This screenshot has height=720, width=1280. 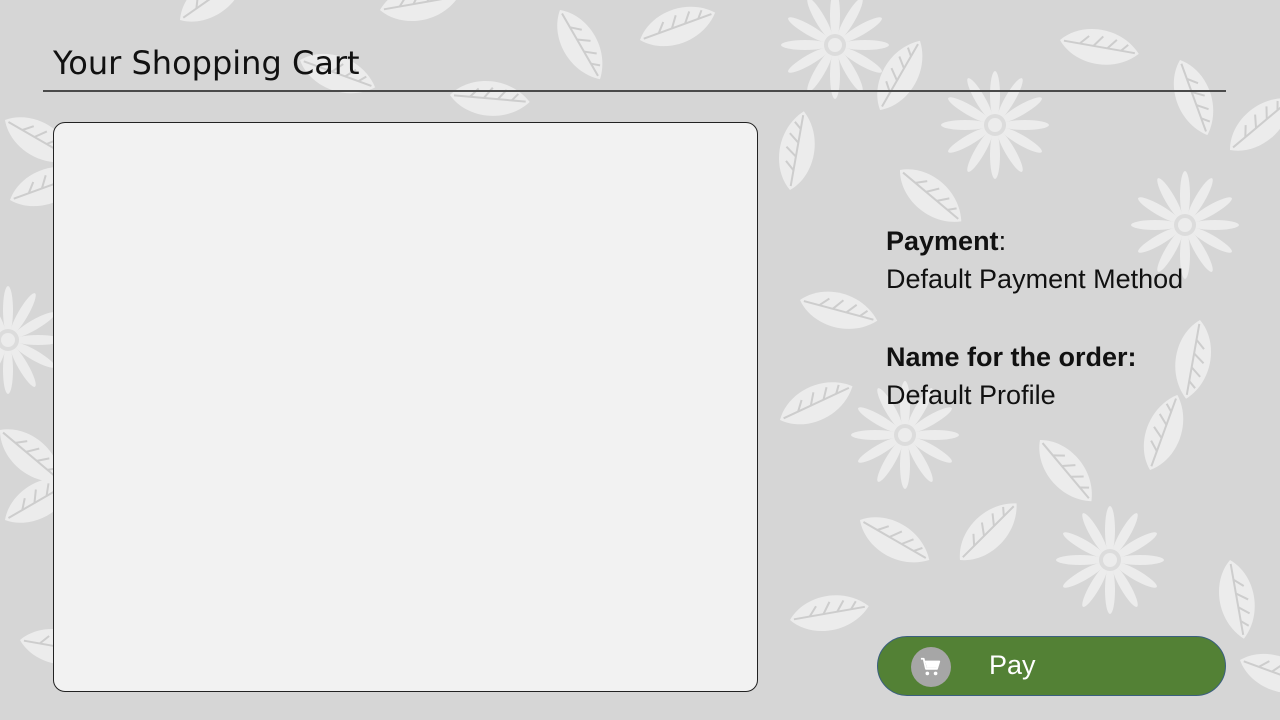 I want to click on order-name-value: Default Profile, so click(x=1034, y=395).